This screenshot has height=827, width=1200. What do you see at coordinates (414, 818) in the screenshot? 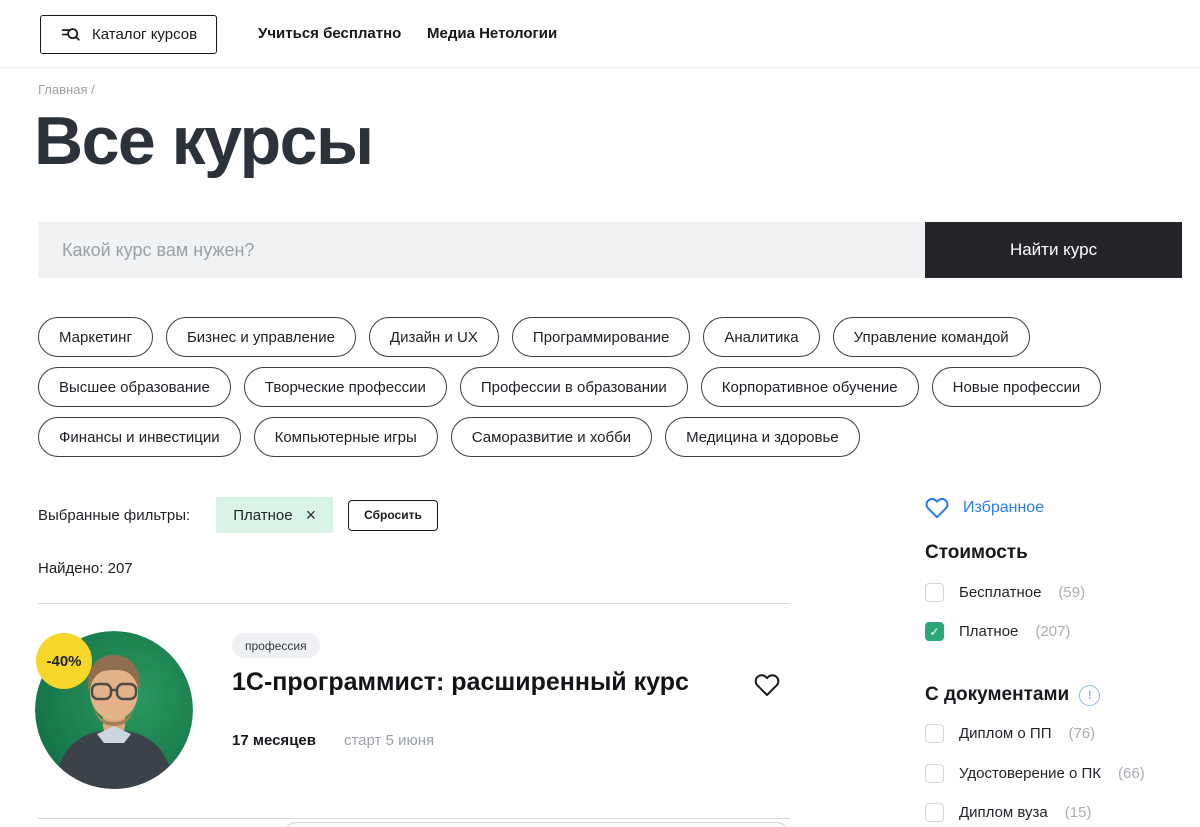
I see `card-divider` at bounding box center [414, 818].